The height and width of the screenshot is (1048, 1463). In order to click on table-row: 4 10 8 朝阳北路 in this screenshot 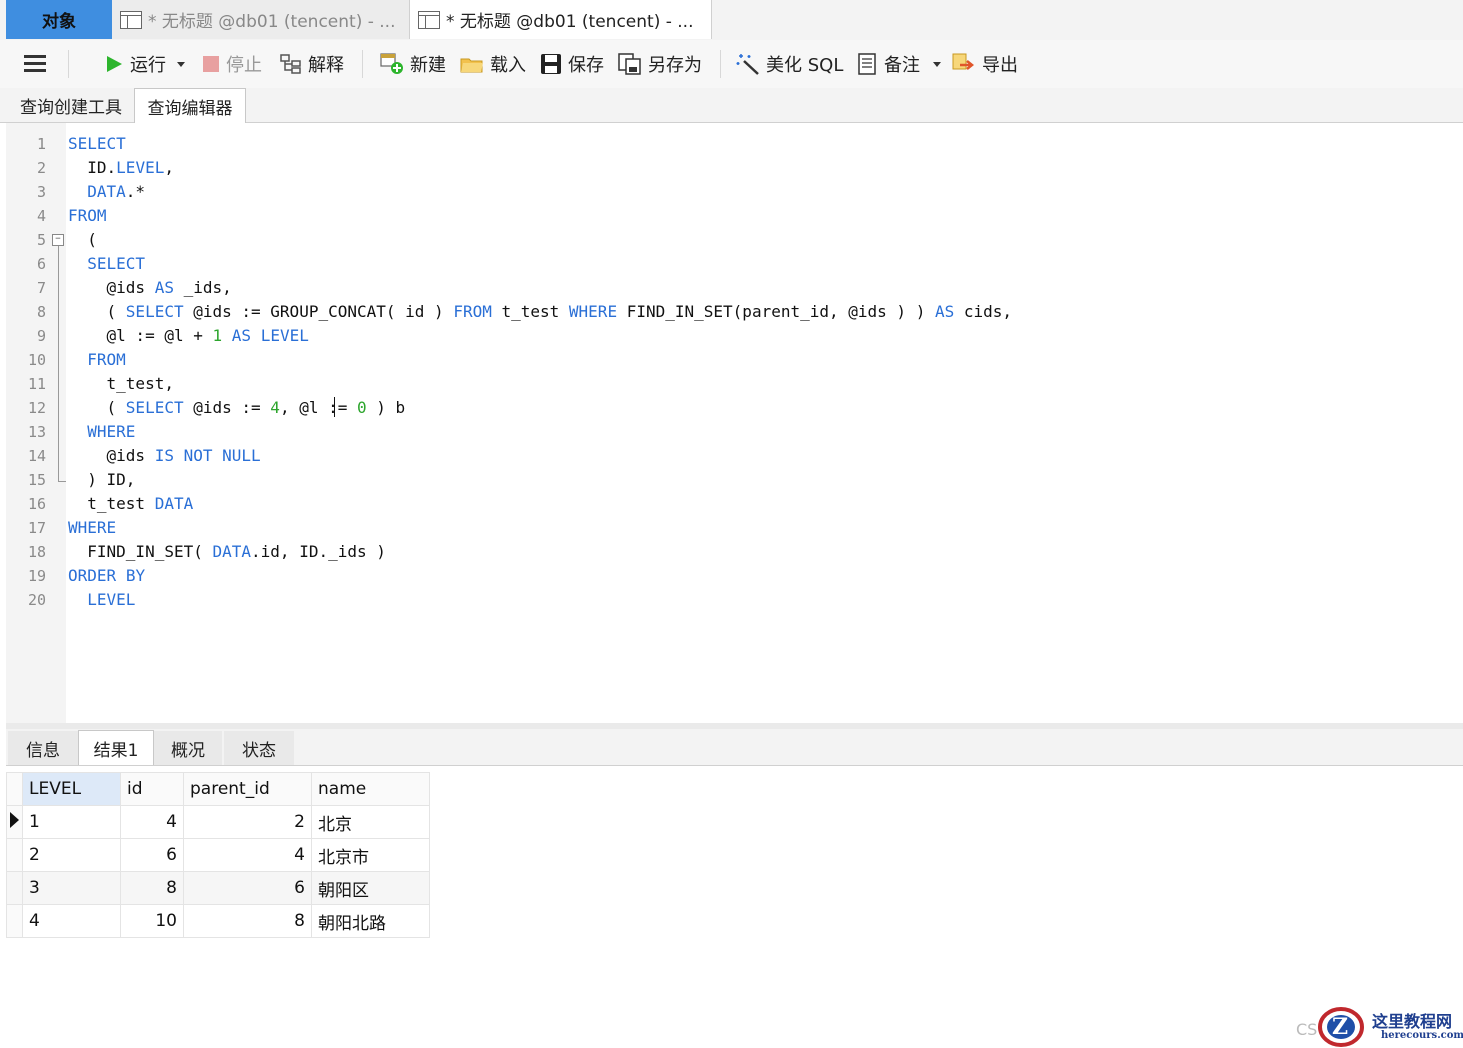, I will do `click(218, 921)`.